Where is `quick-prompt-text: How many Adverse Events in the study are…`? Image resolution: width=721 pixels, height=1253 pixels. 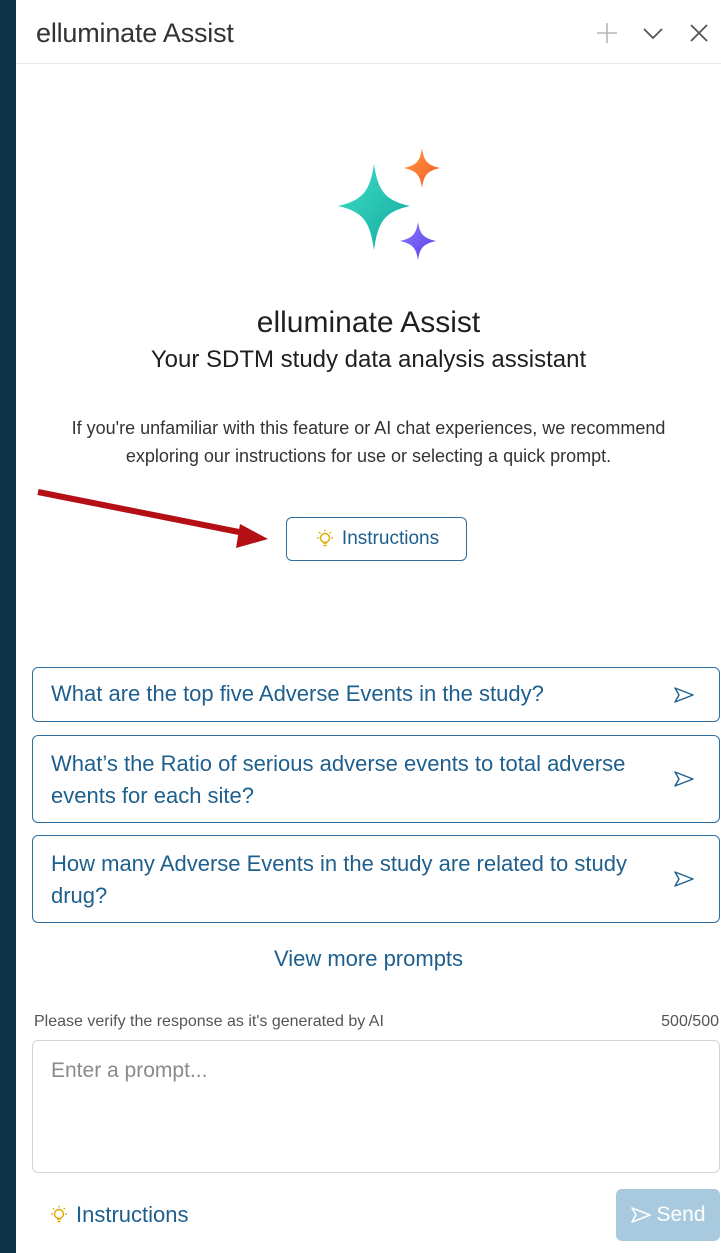
quick-prompt-text: How many Adverse Events in the study are… is located at coordinates (339, 879).